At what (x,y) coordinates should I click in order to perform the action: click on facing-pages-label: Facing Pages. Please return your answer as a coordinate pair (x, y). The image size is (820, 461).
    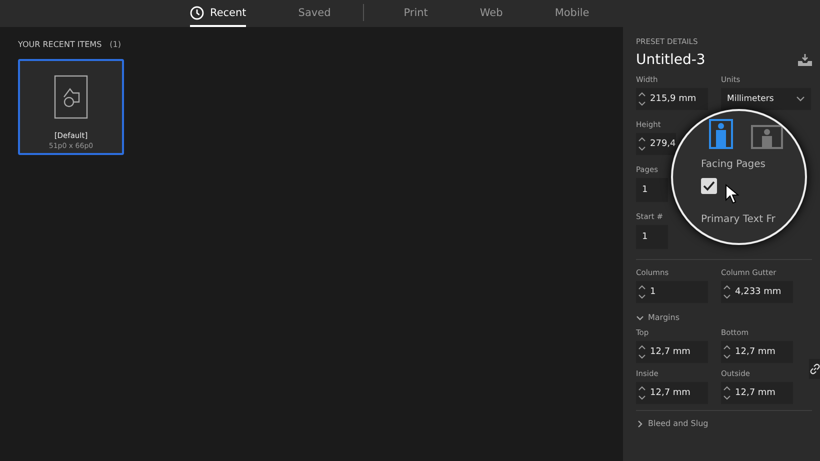
    Looking at the image, I should click on (733, 164).